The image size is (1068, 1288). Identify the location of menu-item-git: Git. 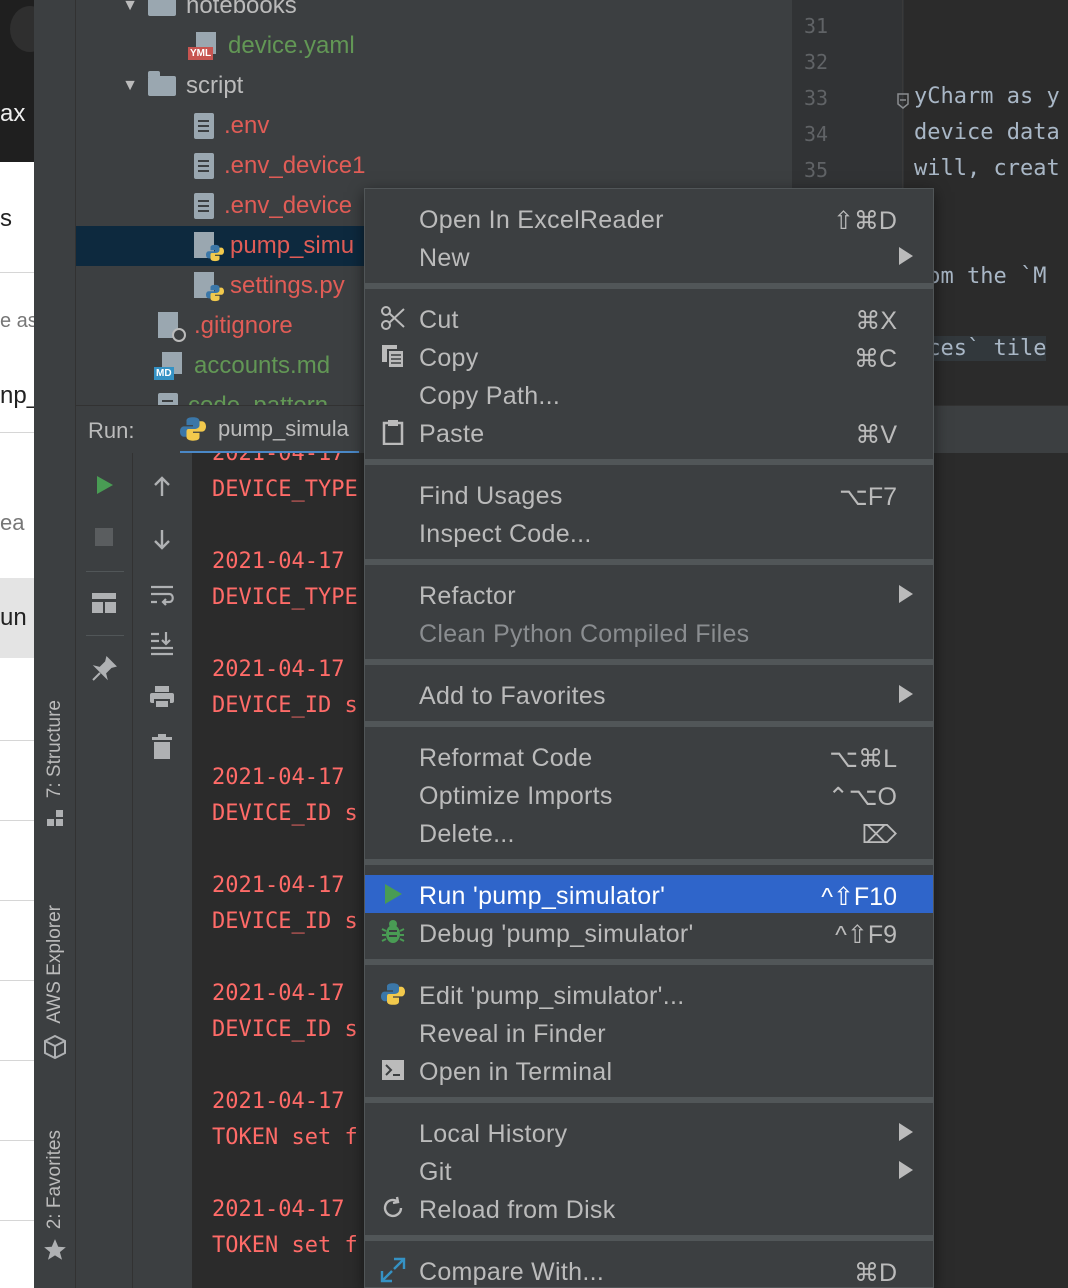
(649, 1170).